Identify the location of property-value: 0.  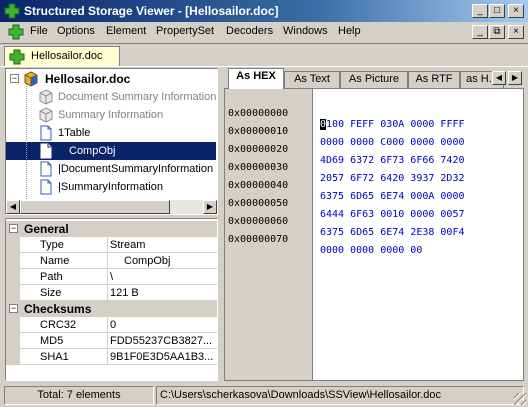
(113, 325).